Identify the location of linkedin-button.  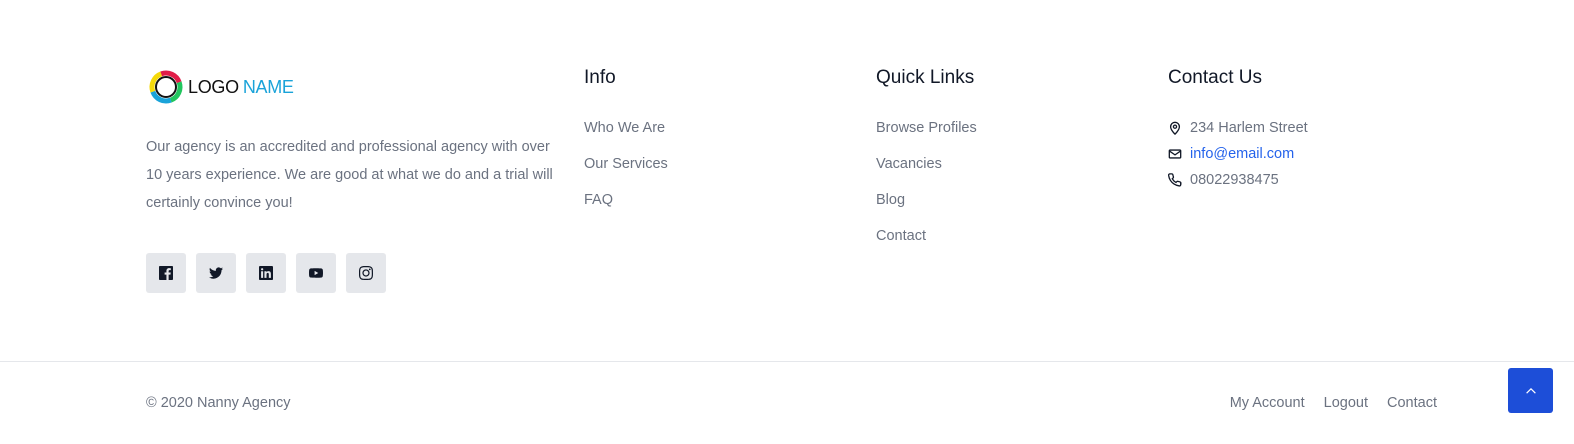
(266, 273).